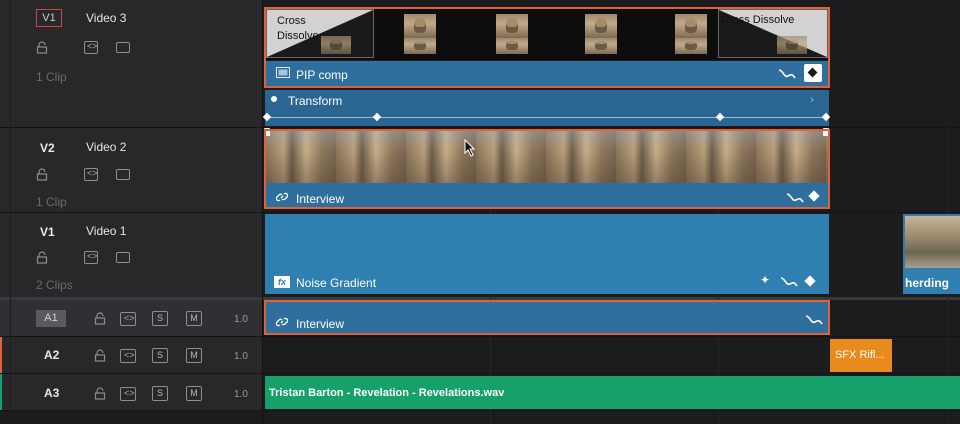 This screenshot has height=424, width=960. Describe the element at coordinates (51, 202) in the screenshot. I see `clip-count-v2: 1 Clip` at that location.